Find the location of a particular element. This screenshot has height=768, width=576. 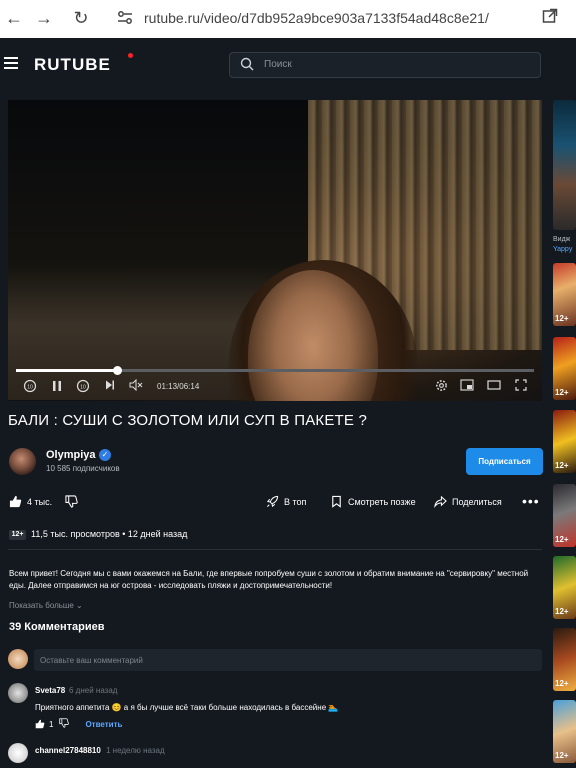

comment-like-count: 1 is located at coordinates (51, 724).